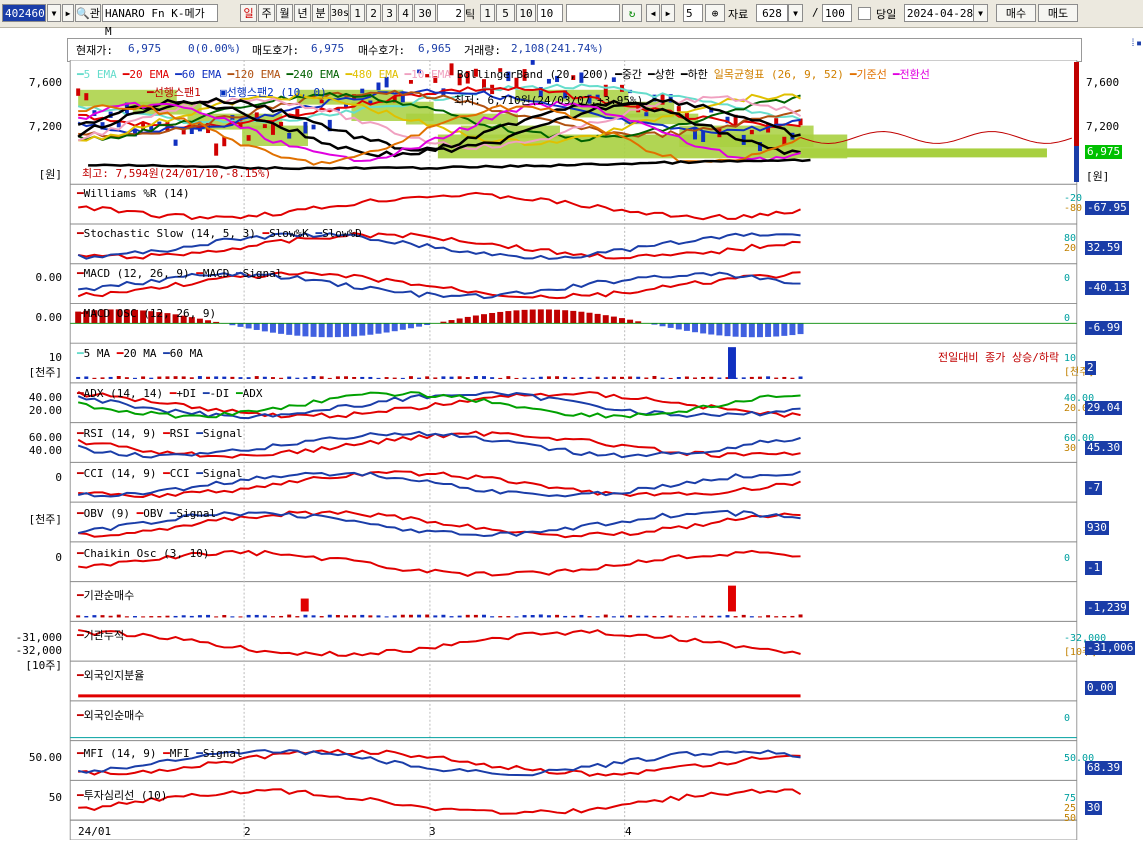 Image resolution: width=1143 pixels, height=845 pixels. What do you see at coordinates (487, 13) in the screenshot?
I see `tick-step-1: 1` at bounding box center [487, 13].